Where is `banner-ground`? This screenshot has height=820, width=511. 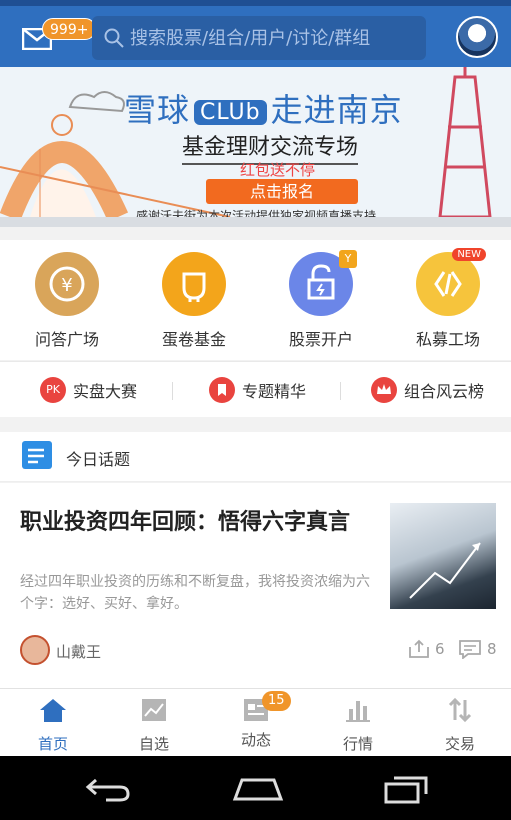
banner-ground is located at coordinates (255, 222).